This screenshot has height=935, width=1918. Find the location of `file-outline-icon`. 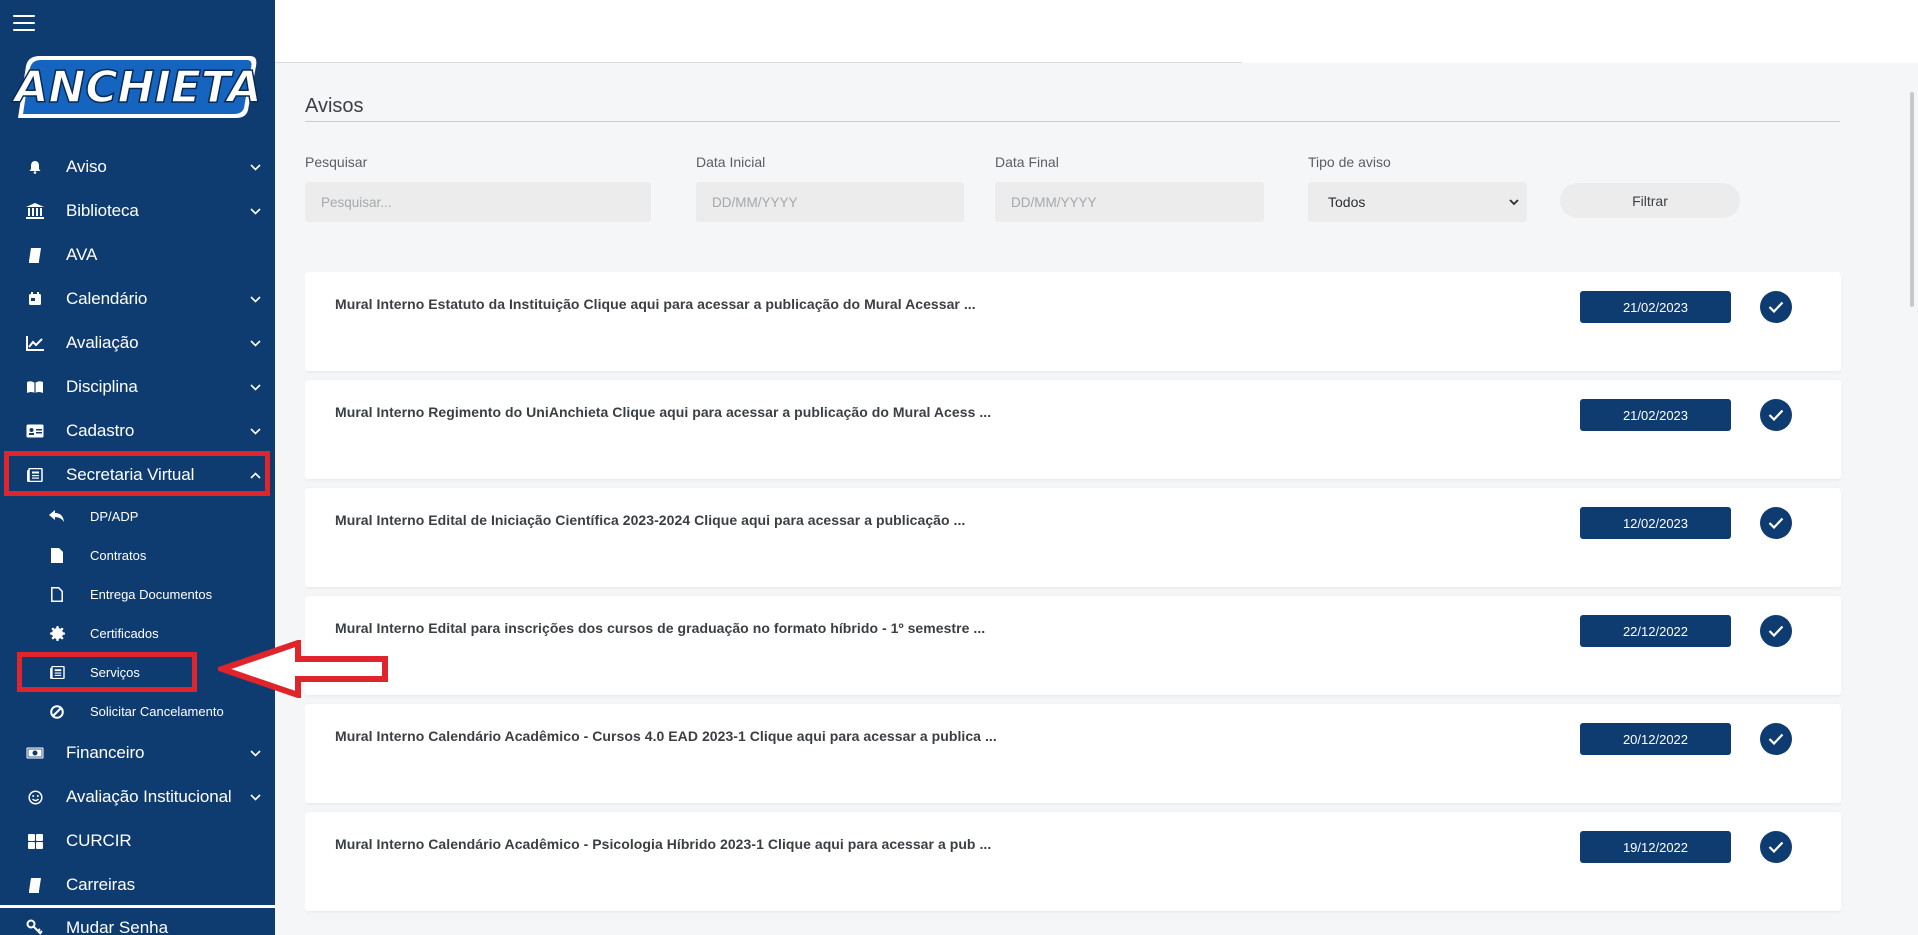

file-outline-icon is located at coordinates (57, 595).